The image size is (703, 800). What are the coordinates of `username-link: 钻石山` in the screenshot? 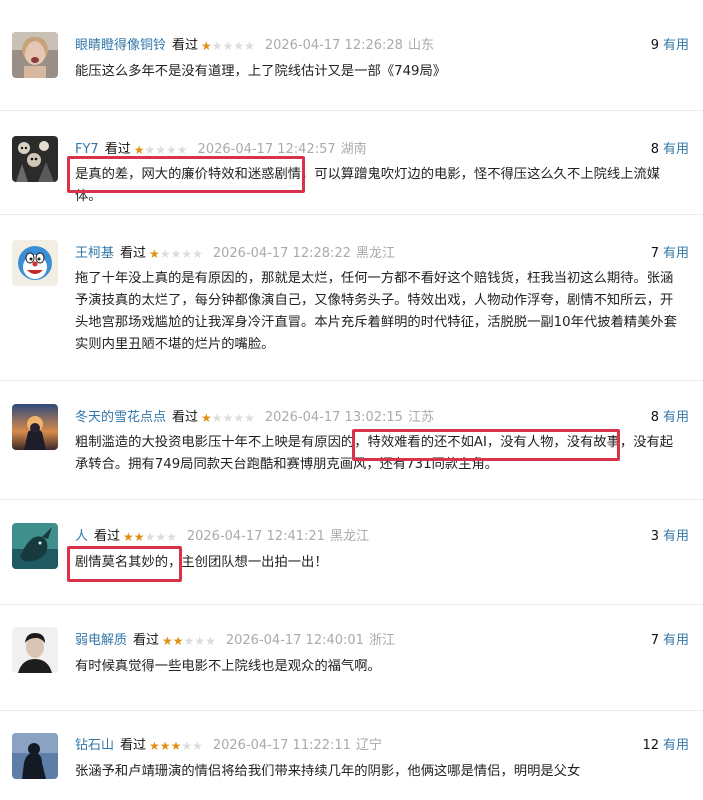 It's located at (94, 746).